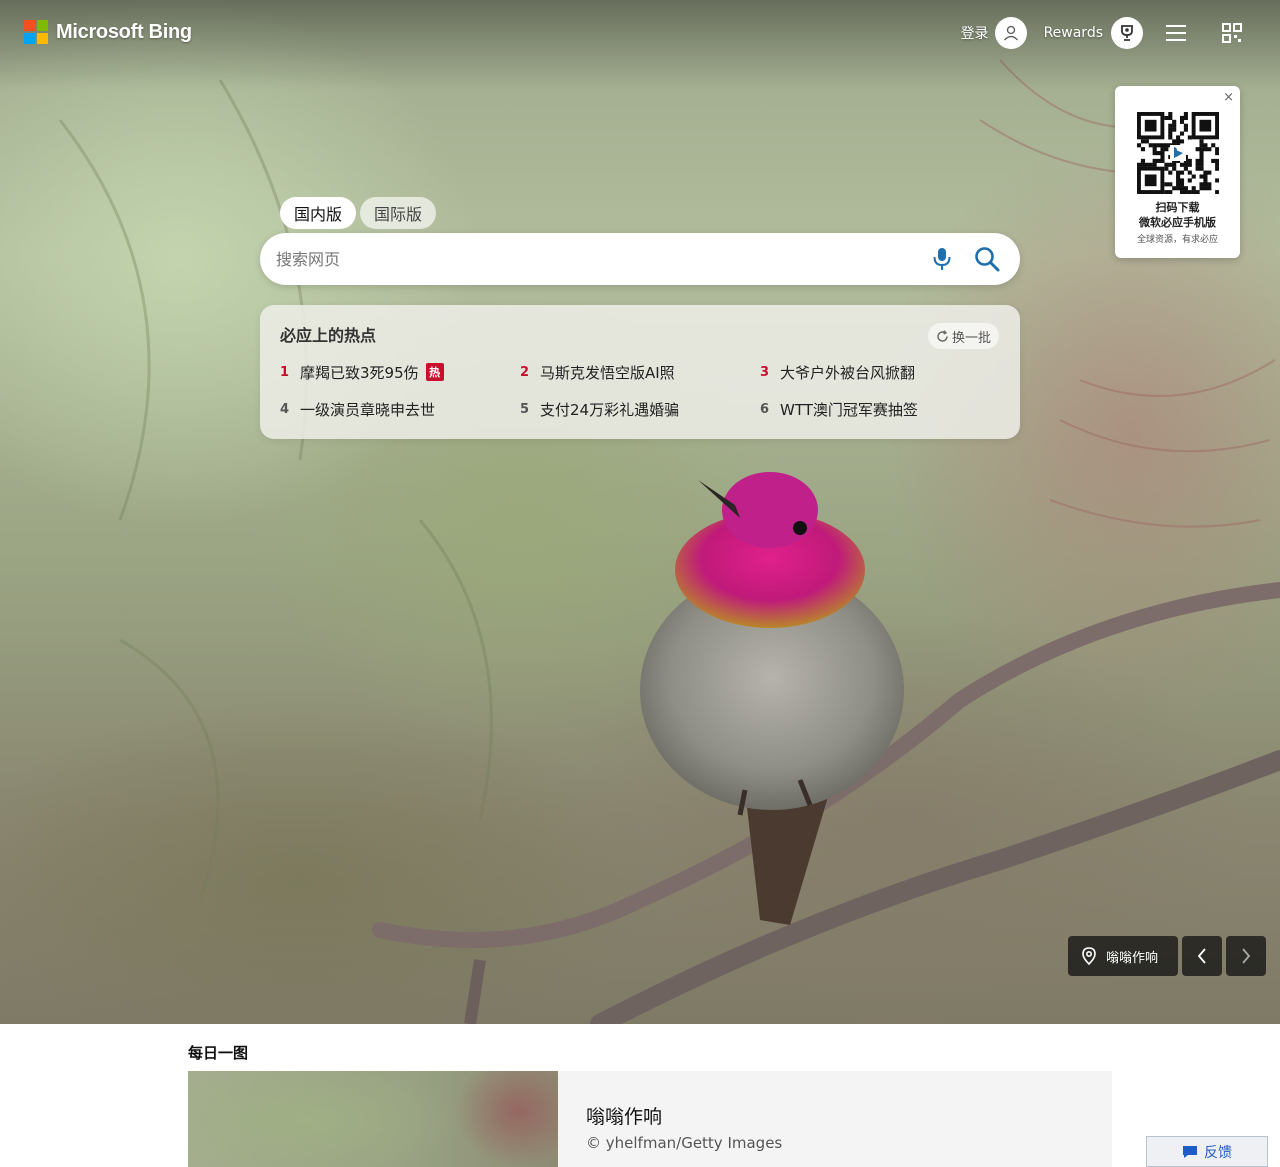  I want to click on image-location-button: 嗡嗡作响, so click(1123, 956).